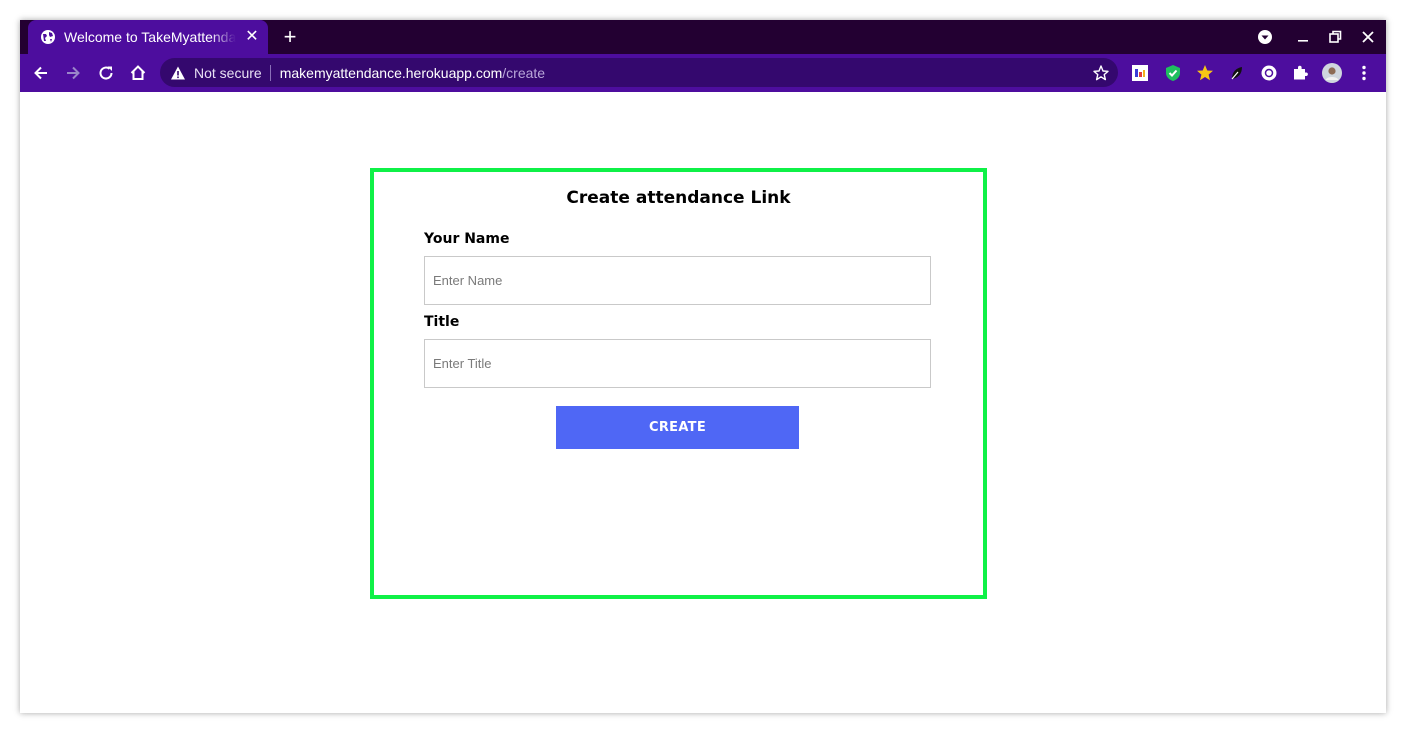  I want to click on puzzle-icon, so click(1300, 73).